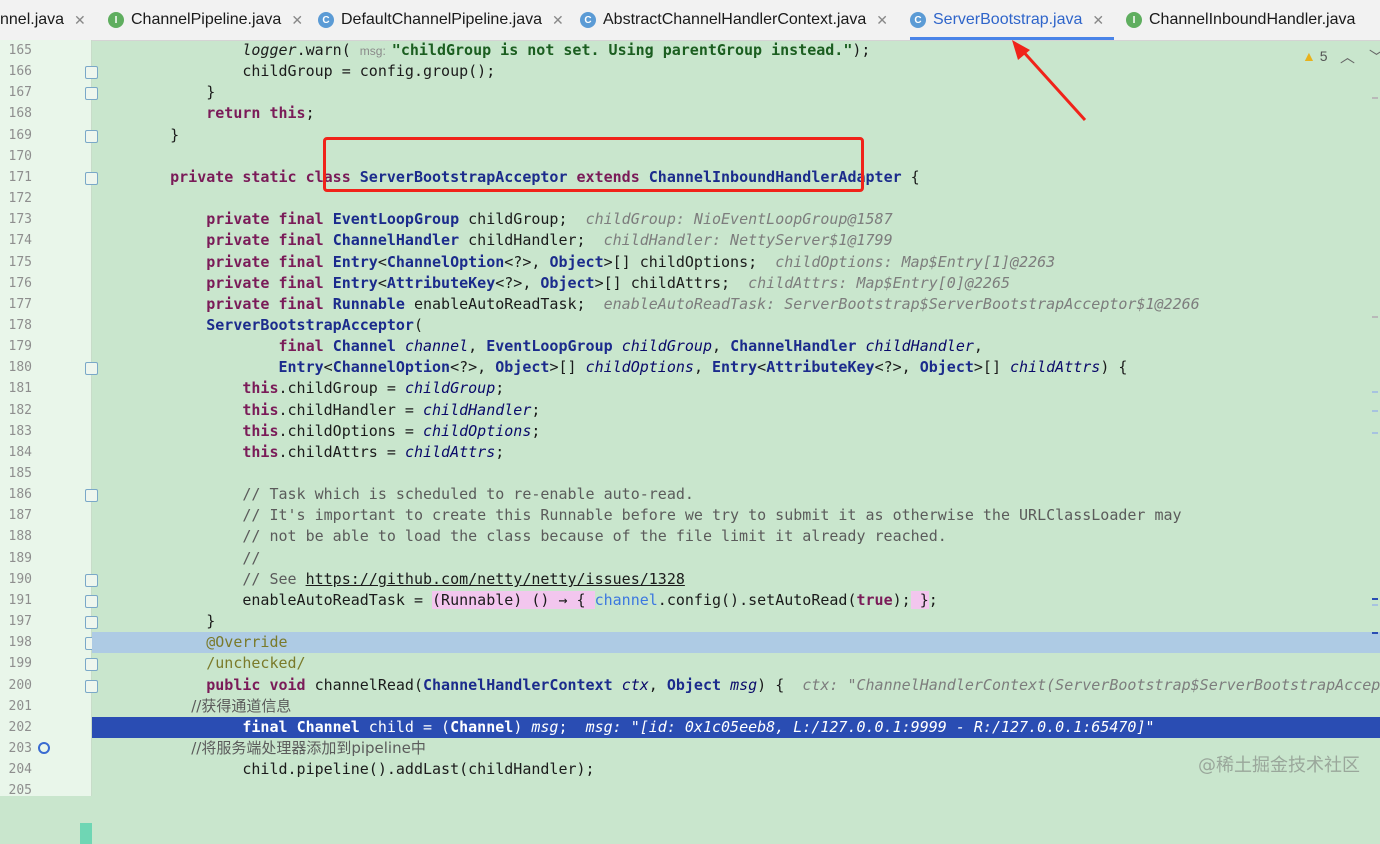 This screenshot has width=1380, height=844. Describe the element at coordinates (328, 727) in the screenshot. I see `code-token: Channel` at that location.